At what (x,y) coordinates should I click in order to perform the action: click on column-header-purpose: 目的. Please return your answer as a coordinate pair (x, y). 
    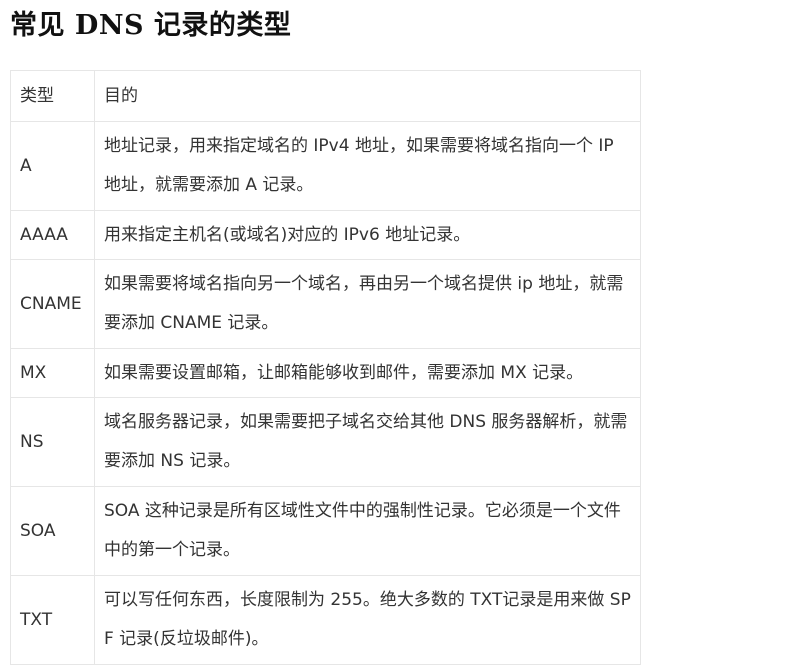
    Looking at the image, I should click on (367, 96).